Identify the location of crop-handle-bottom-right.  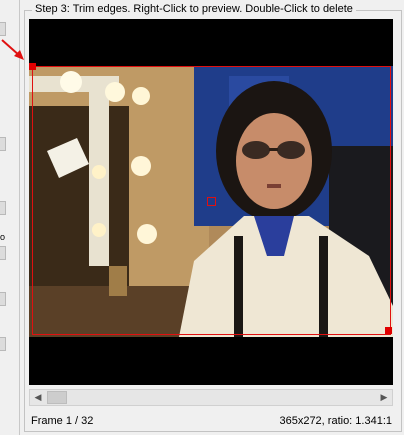
(388, 330).